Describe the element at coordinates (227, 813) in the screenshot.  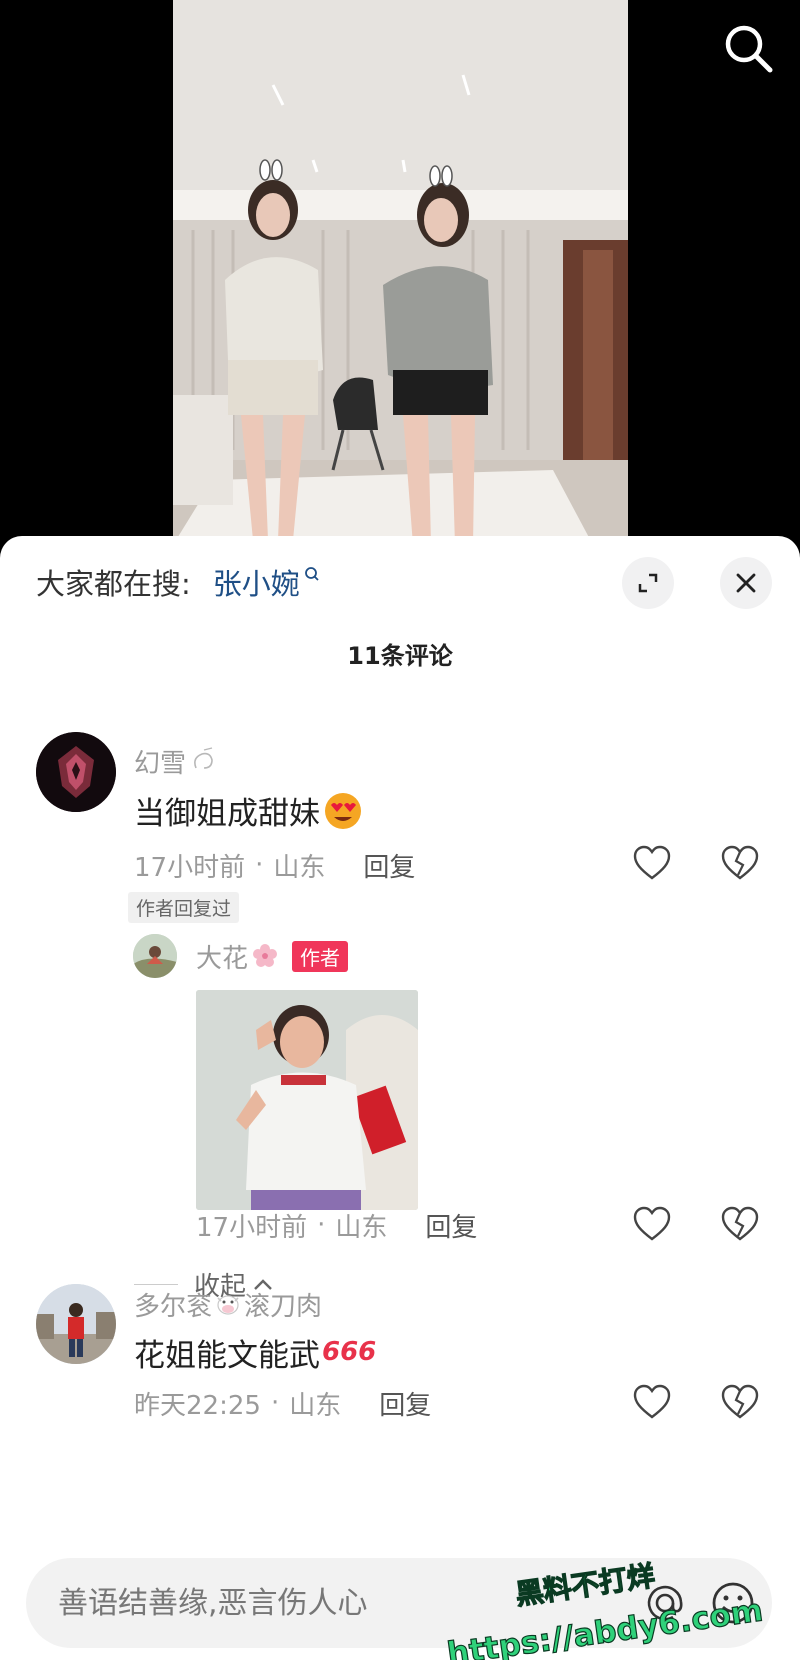
I see `comment-text-content: 当御姐成甜妹` at that location.